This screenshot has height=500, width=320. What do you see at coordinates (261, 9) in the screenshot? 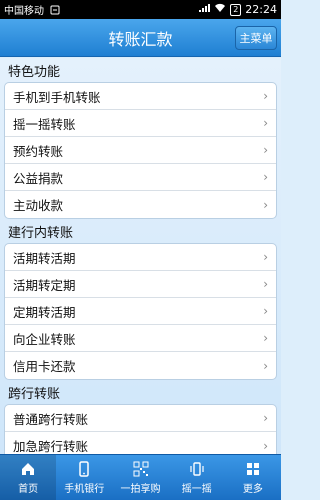
I see `clock: 22:24` at bounding box center [261, 9].